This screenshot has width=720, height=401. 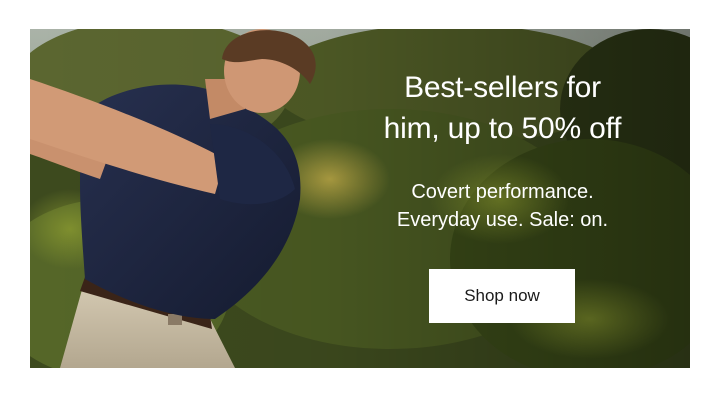 What do you see at coordinates (502, 108) in the screenshot?
I see `banner-headline: Best-sellers for him, up to 50% off` at bounding box center [502, 108].